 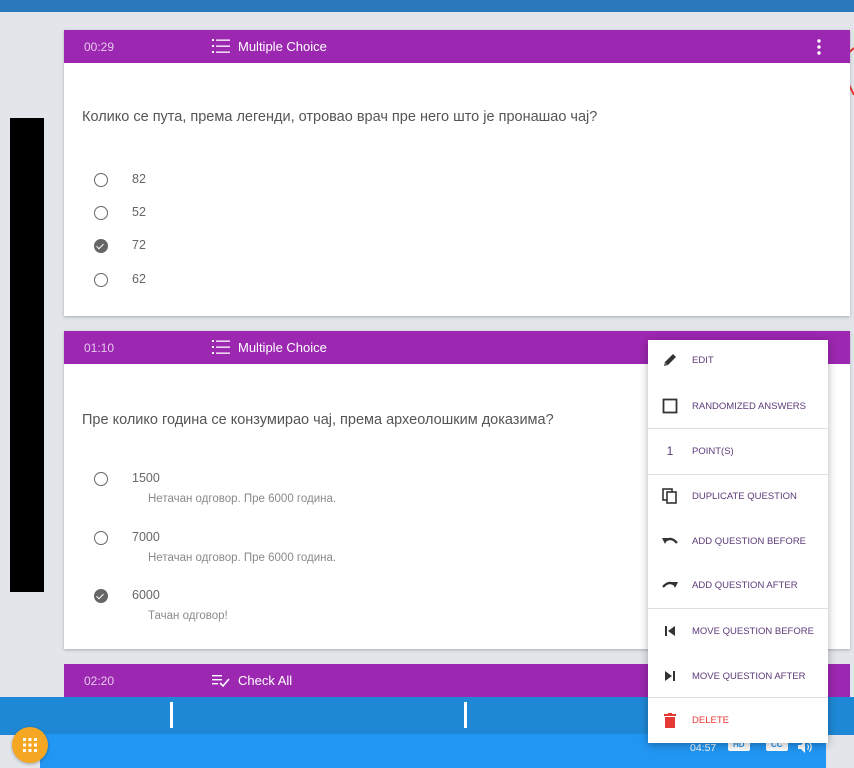 I want to click on menu-item-add-before: ADD QUESTION BEFORE, so click(x=738, y=541).